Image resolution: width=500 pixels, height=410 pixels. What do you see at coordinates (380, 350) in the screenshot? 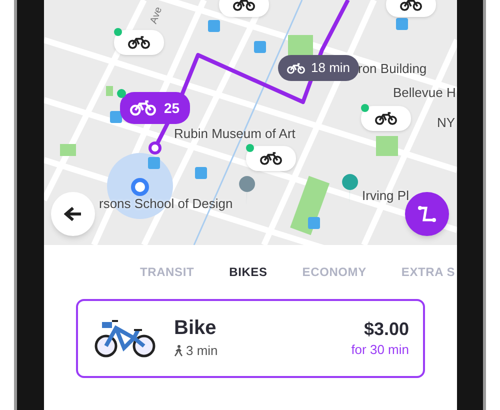
I see `price-note: for 30 min` at bounding box center [380, 350].